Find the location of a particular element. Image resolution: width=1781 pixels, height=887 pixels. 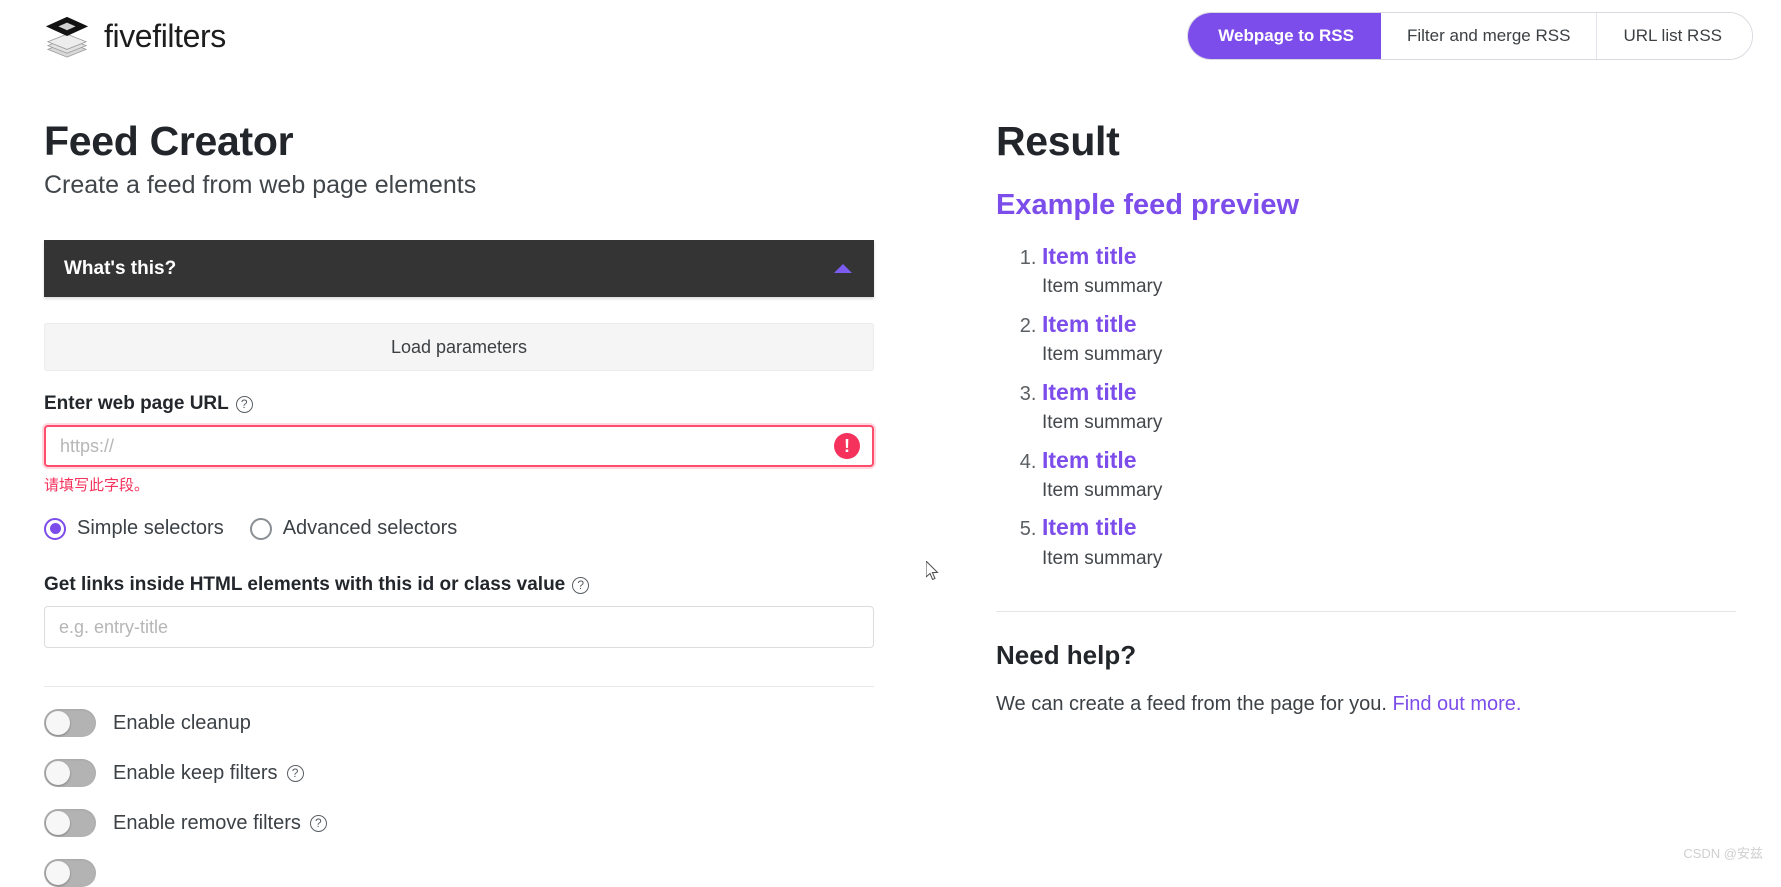

toggle-enable-cleanup is located at coordinates (70, 723).